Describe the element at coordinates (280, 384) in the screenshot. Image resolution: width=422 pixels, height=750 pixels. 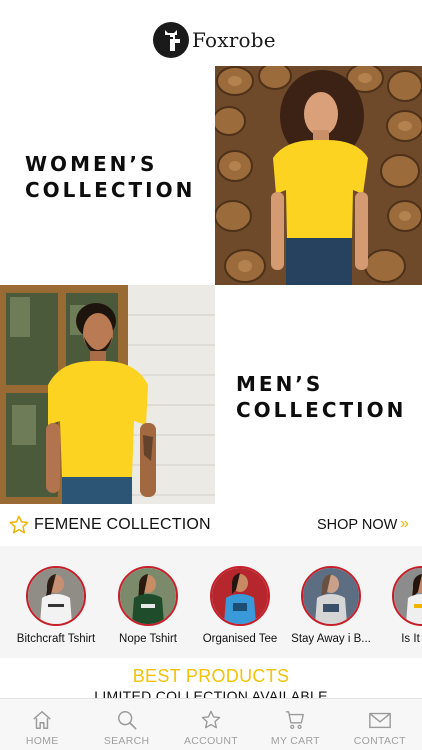
I see `mens-label-line1: MEN’S` at that location.